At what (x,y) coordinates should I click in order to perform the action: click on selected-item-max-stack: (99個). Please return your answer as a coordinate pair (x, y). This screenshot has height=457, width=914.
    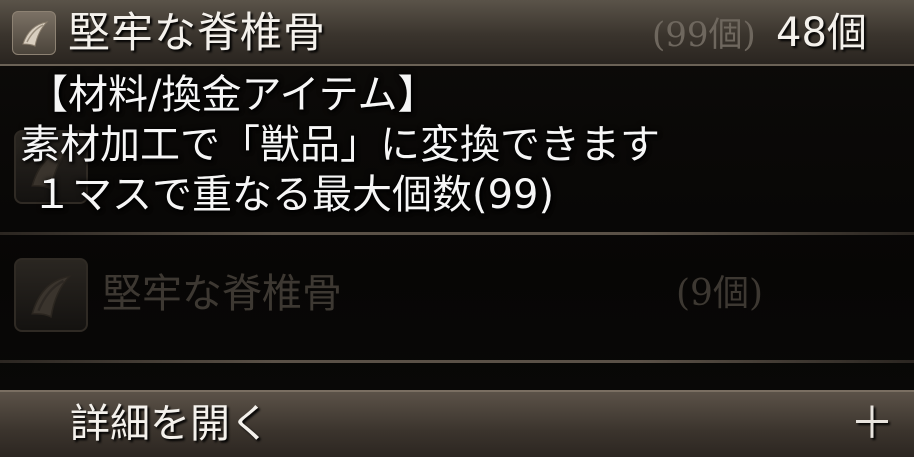
    Looking at the image, I should click on (704, 35).